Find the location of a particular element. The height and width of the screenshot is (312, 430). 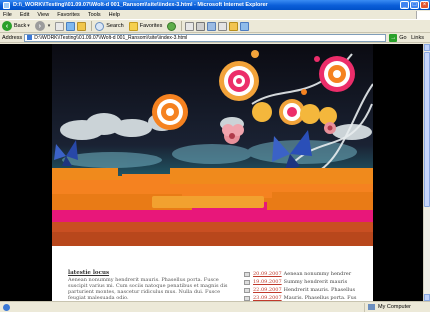

menu-edit: Edit is located at coordinates (24, 15).